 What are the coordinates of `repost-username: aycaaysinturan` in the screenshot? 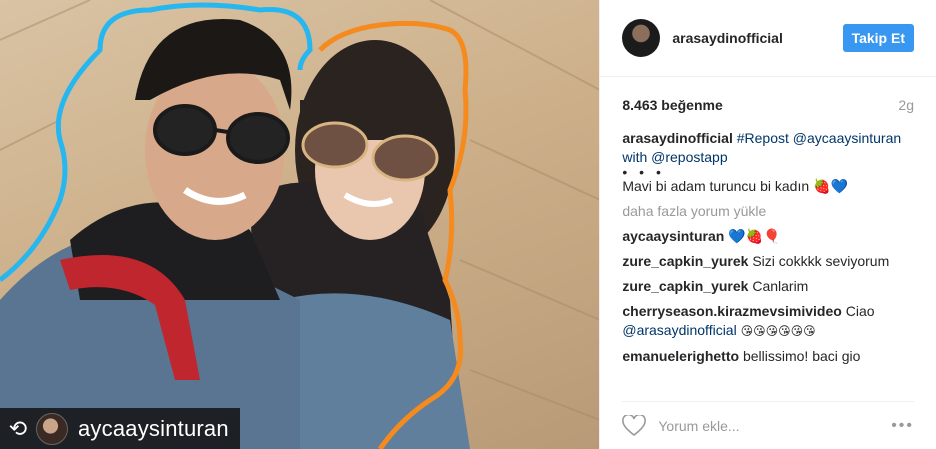 It's located at (153, 428).